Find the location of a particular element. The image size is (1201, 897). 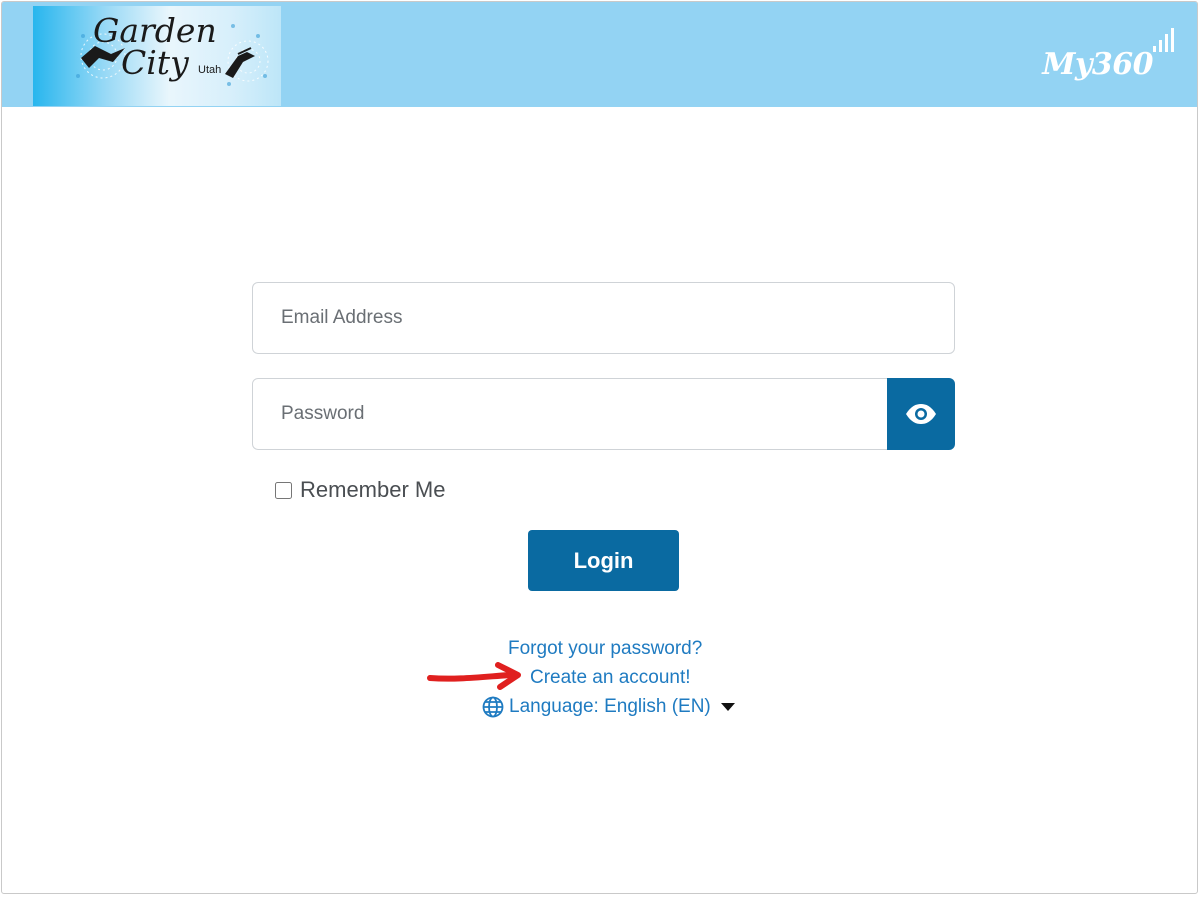

logo-title-line2: City is located at coordinates (155, 62).